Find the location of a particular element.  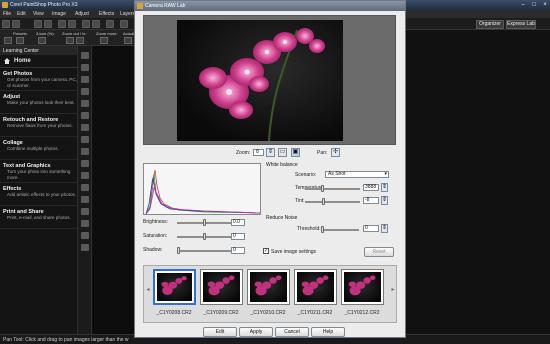

shadow-thumb is located at coordinates (178, 250).